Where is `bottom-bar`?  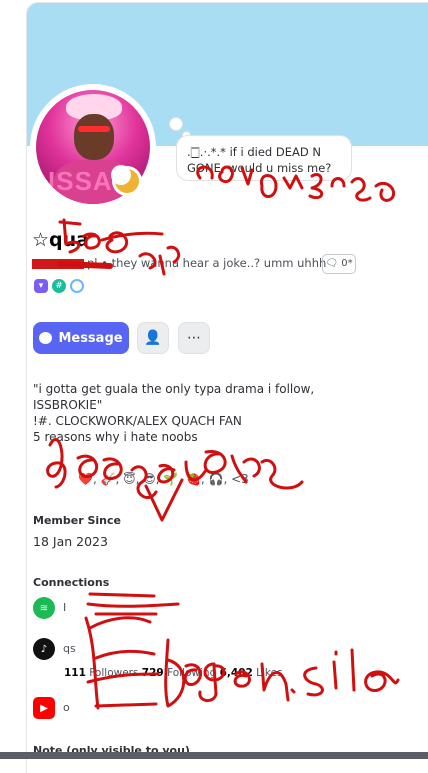
bottom-bar is located at coordinates (214, 755).